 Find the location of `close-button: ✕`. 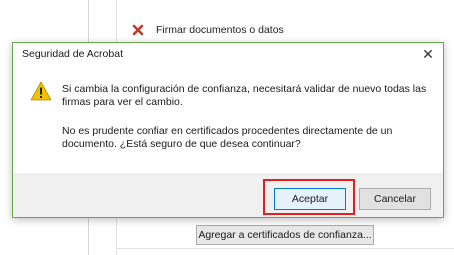

close-button: ✕ is located at coordinates (428, 54).